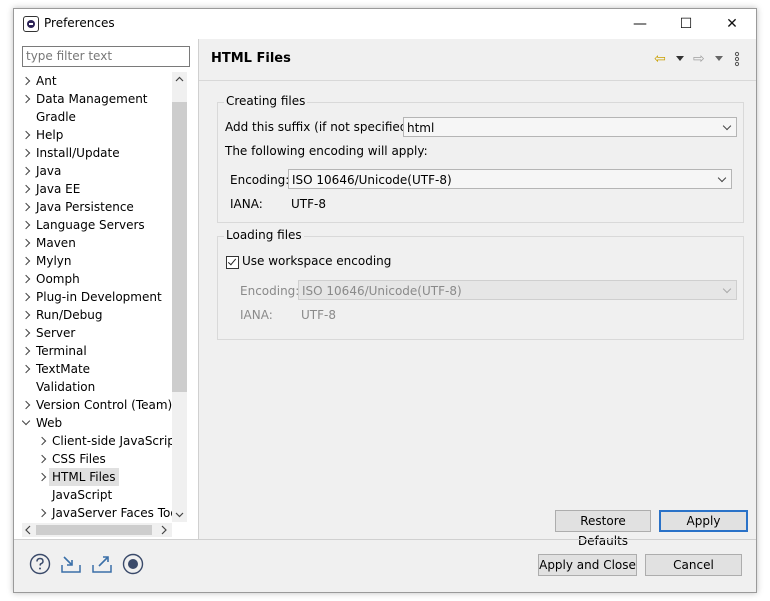  What do you see at coordinates (28, 530) in the screenshot?
I see `scroll-left-icon` at bounding box center [28, 530].